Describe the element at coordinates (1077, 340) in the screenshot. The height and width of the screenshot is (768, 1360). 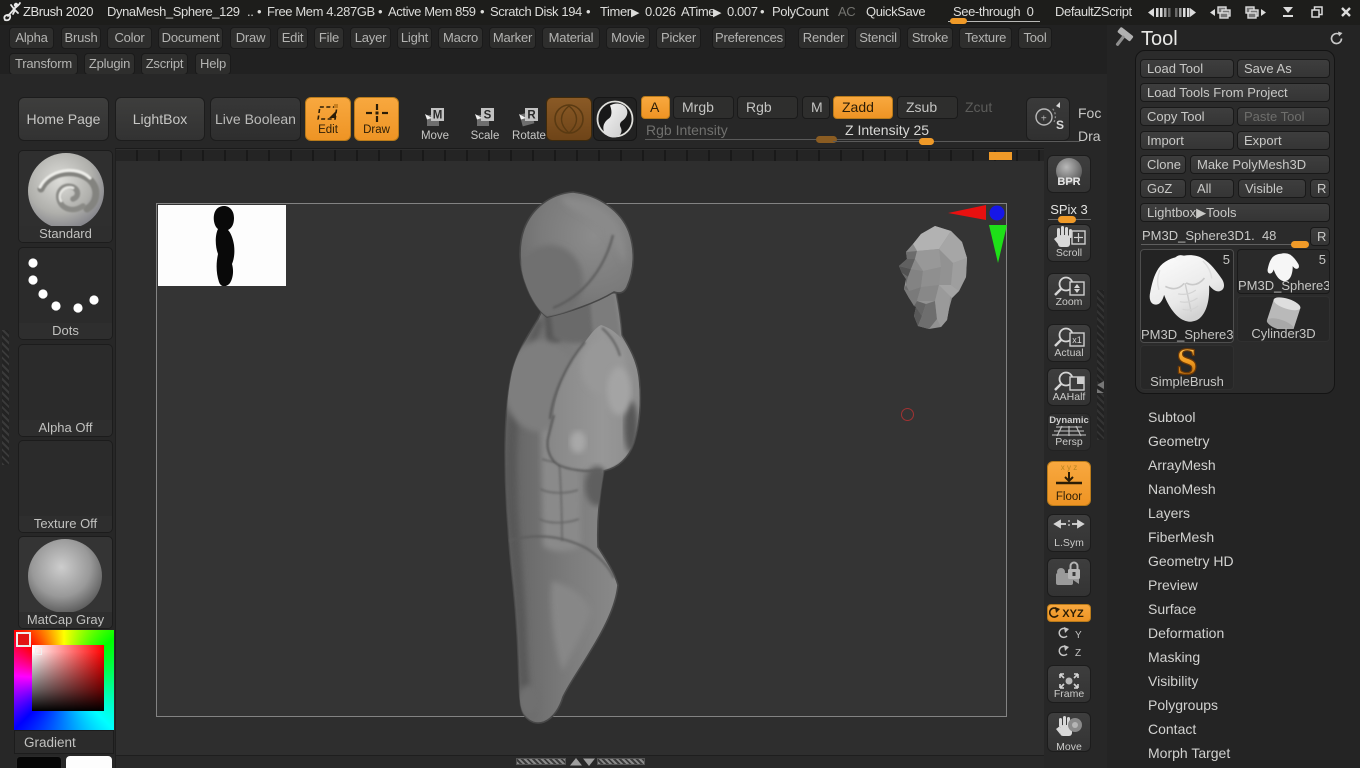
I see `svg-text: x1` at that location.